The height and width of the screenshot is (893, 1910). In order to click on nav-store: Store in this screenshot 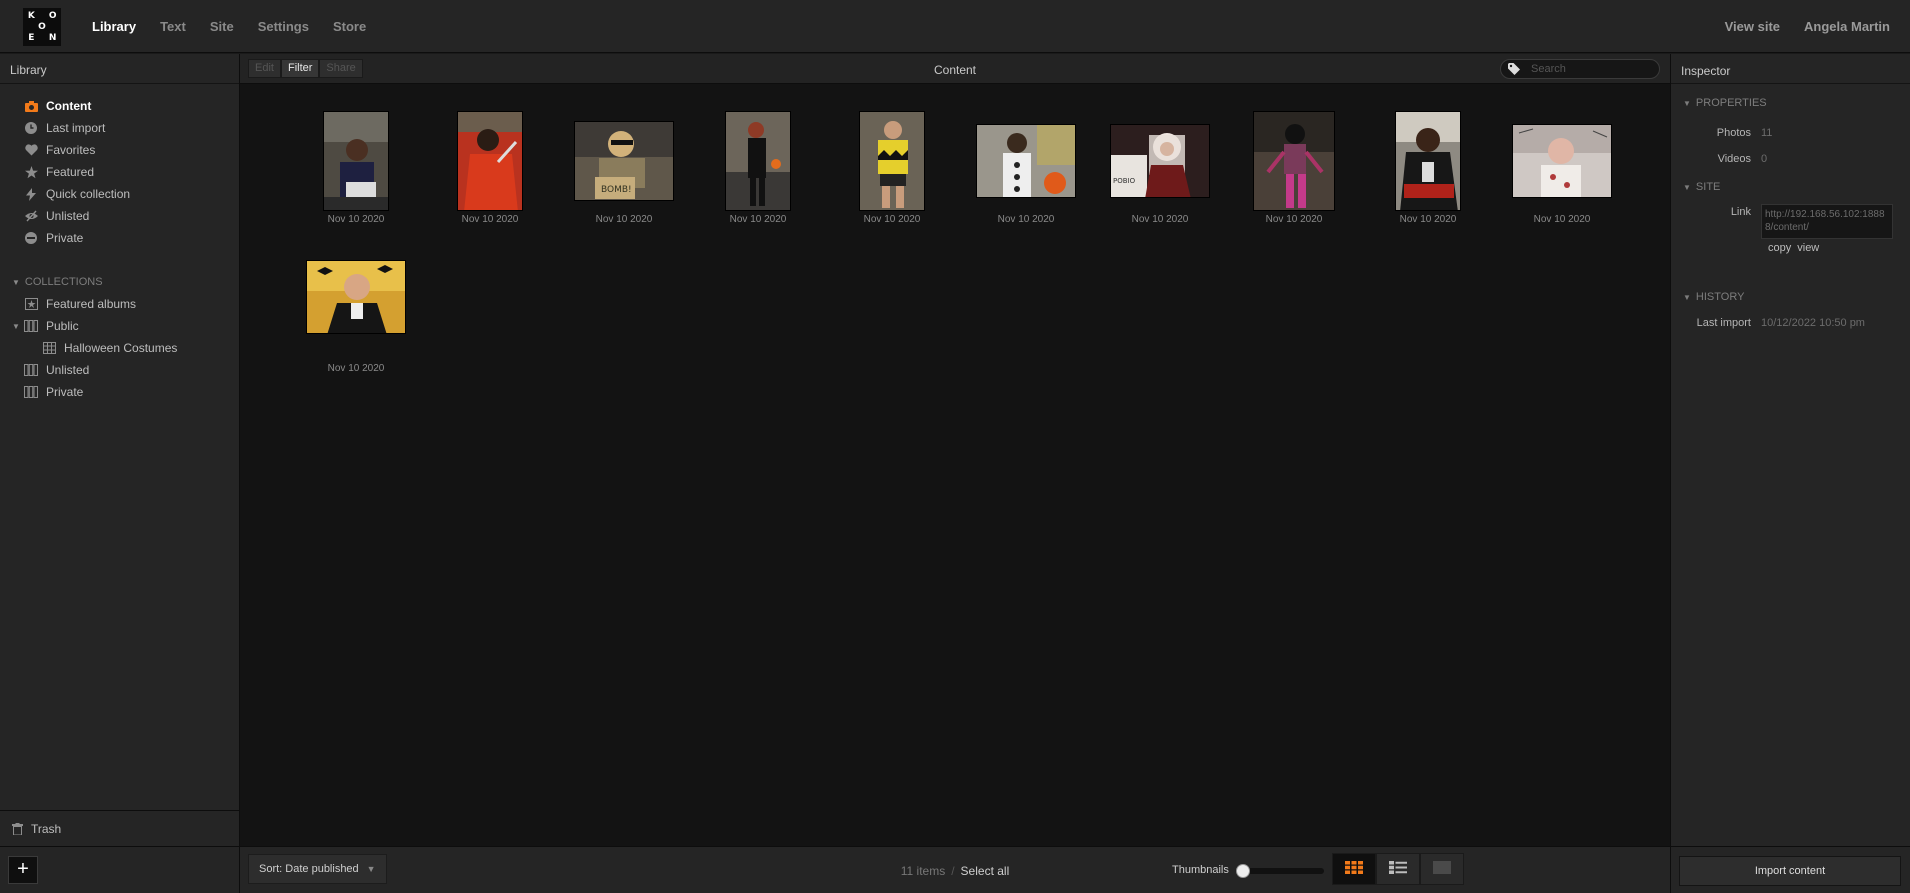, I will do `click(349, 26)`.